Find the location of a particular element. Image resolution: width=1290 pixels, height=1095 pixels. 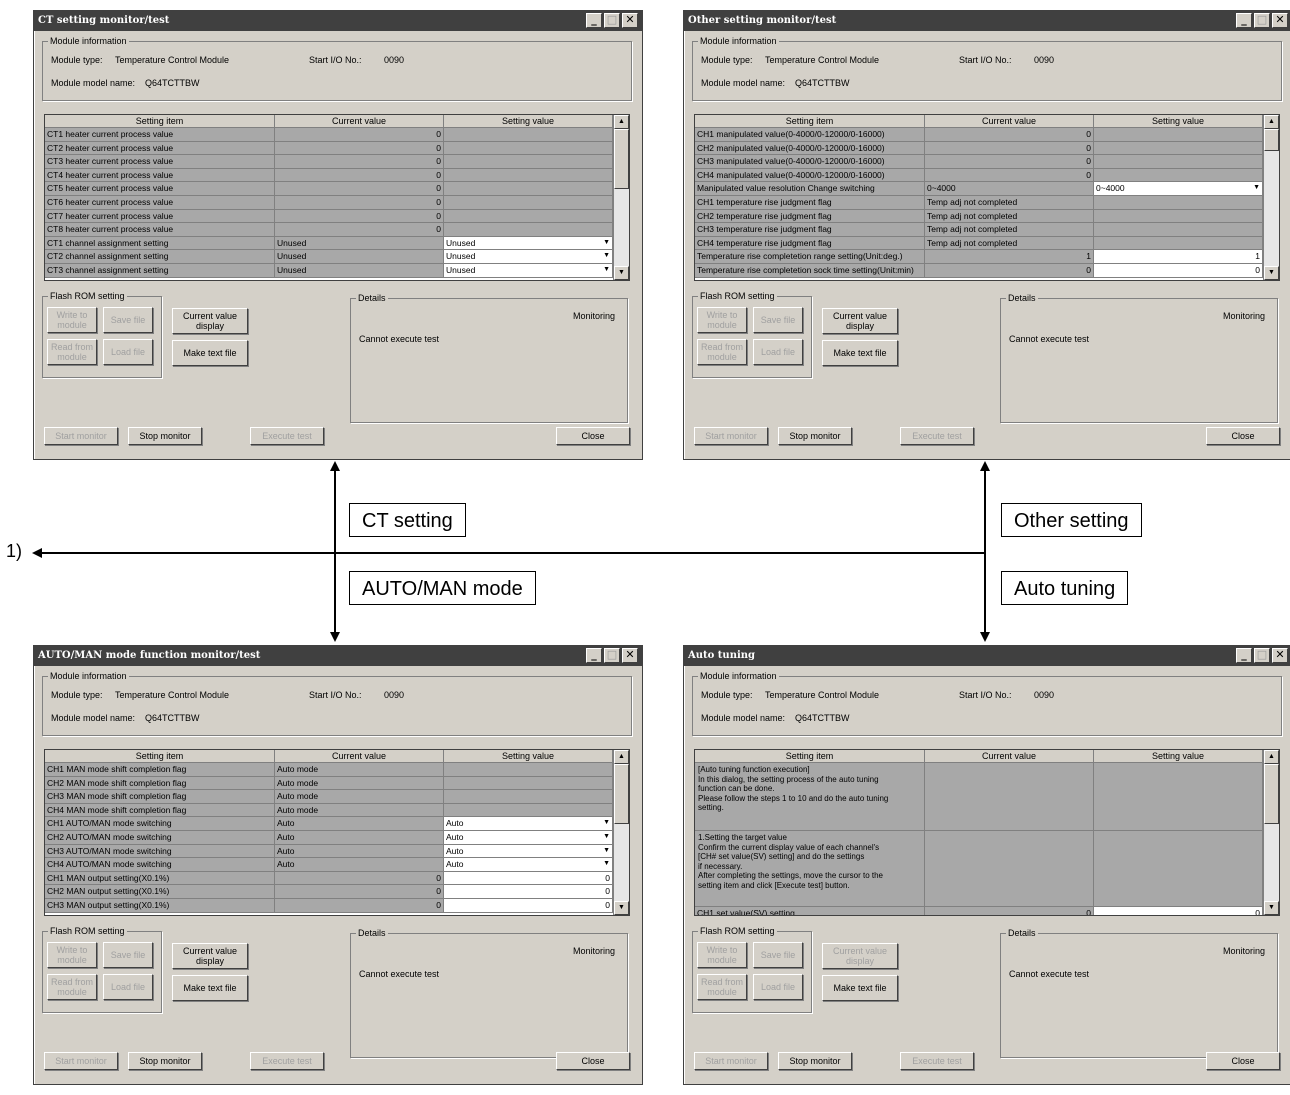

table-row: CH3 AUTO/MAN mode switching Auto Auto is located at coordinates (337, 851).